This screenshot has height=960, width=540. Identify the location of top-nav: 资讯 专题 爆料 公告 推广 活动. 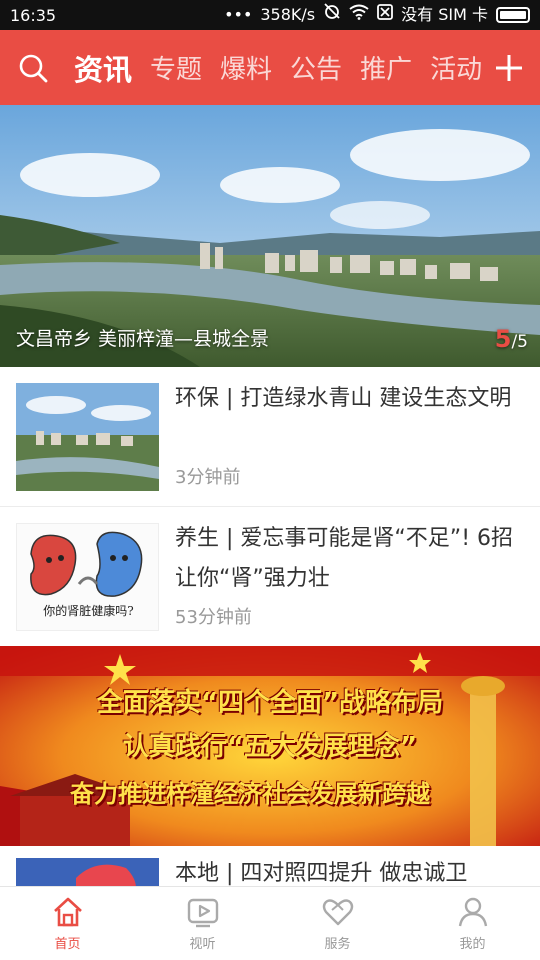
(270, 67).